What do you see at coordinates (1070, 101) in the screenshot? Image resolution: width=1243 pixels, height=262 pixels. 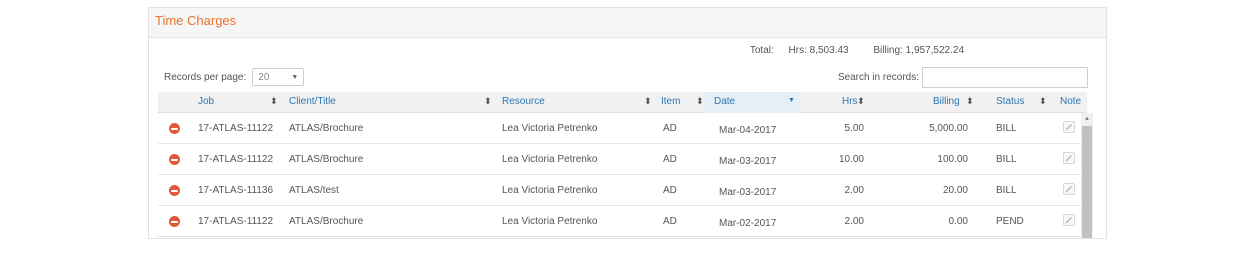 I see `column-header-note: Note` at bounding box center [1070, 101].